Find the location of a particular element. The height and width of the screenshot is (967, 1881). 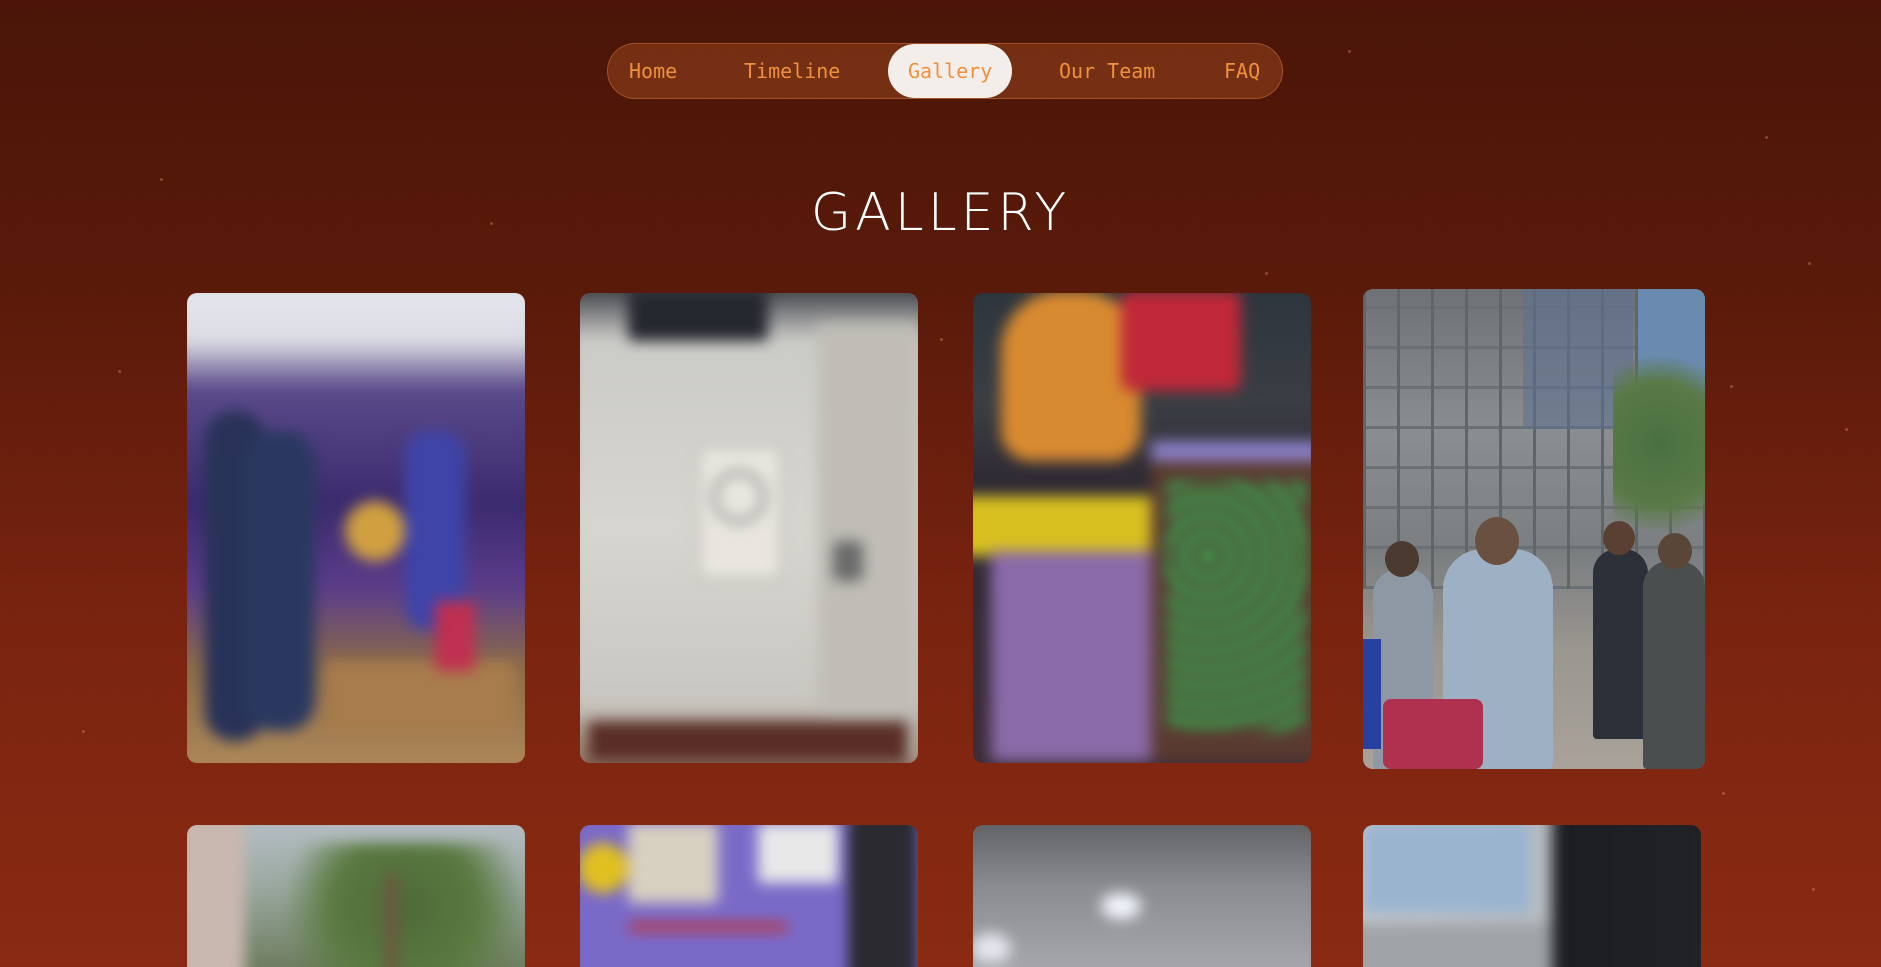

main-nav: Home Timeline Gallery Our Team FAQ is located at coordinates (945, 71).